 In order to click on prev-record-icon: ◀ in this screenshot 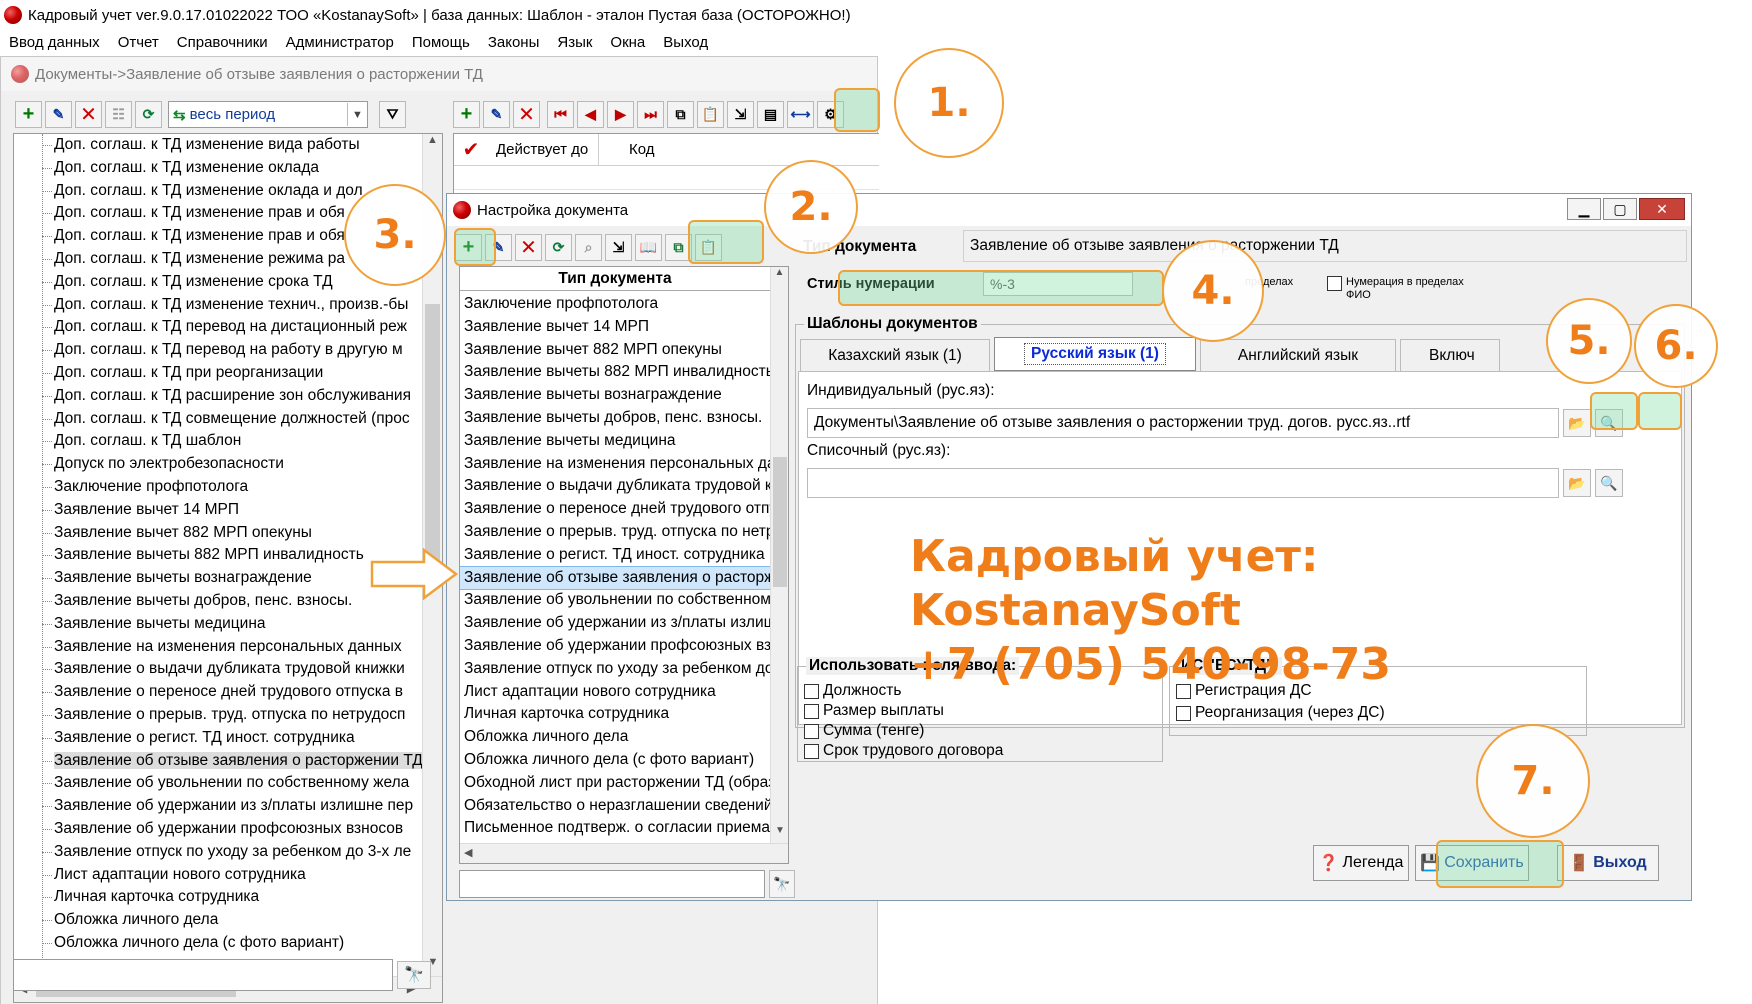, I will do `click(590, 114)`.